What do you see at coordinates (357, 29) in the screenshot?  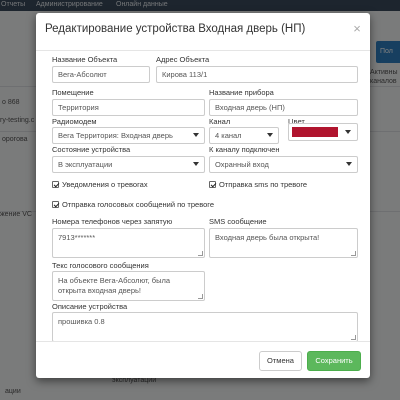 I see `close-icon: ×` at bounding box center [357, 29].